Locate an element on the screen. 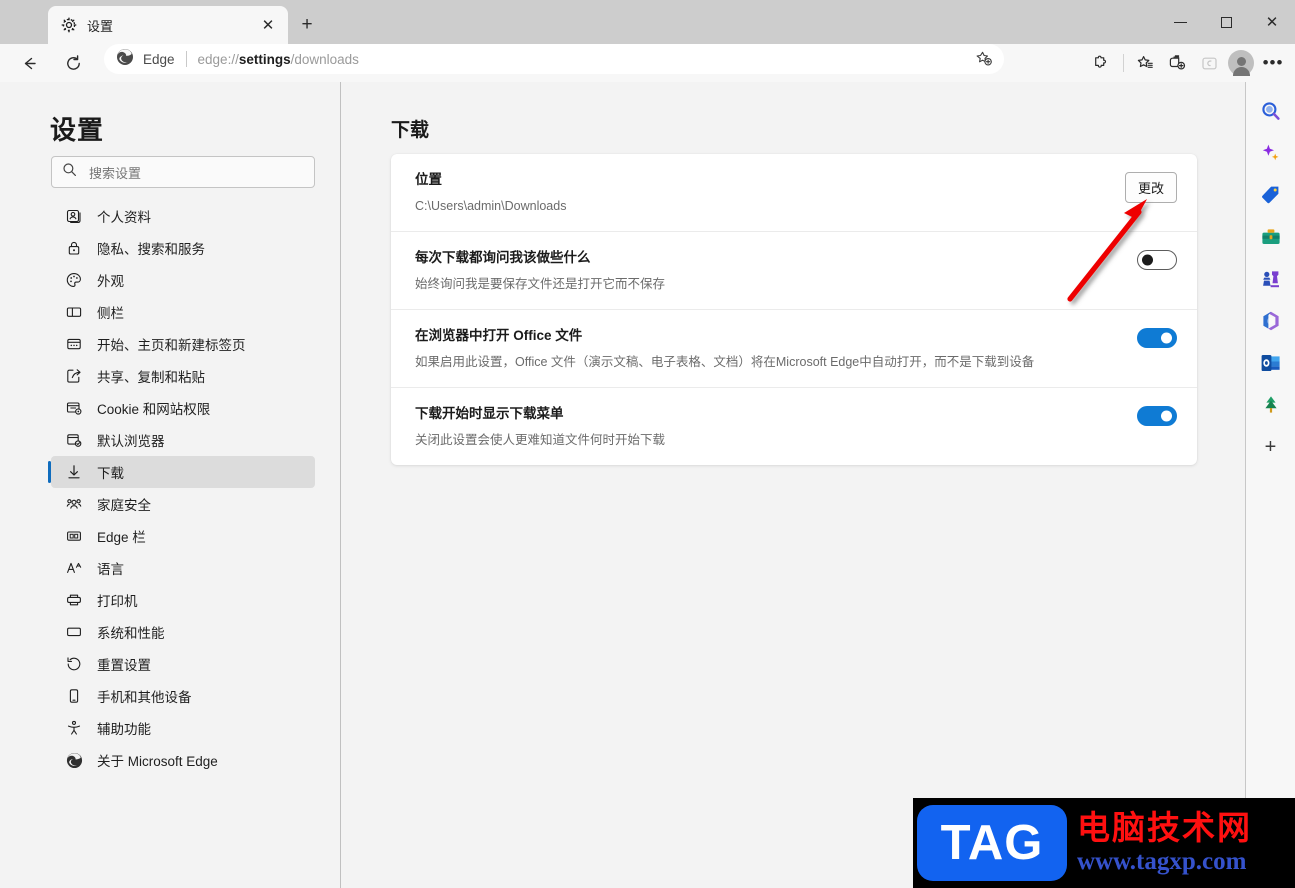 The height and width of the screenshot is (888, 1295). watermark-site-url: www.tagxp.com is located at coordinates (1162, 861).